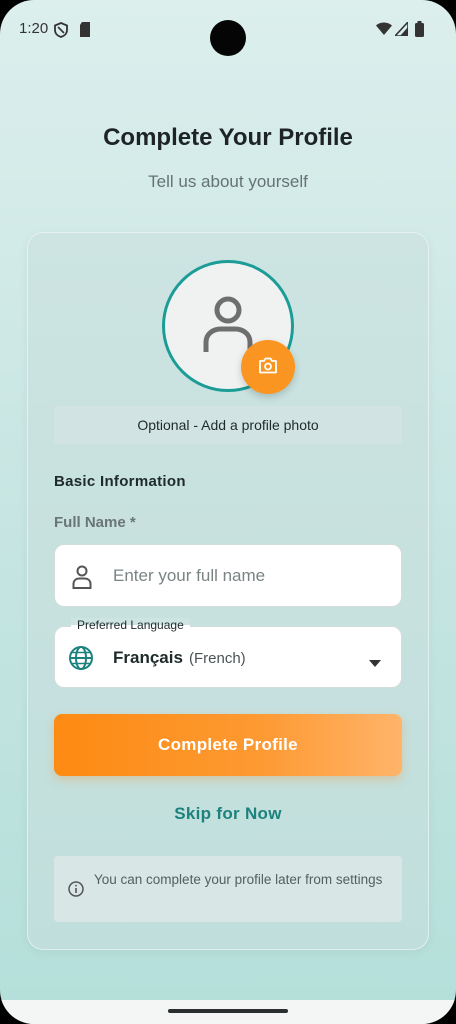 This screenshot has width=456, height=1024. What do you see at coordinates (228, 1011) in the screenshot?
I see `home-indicator` at bounding box center [228, 1011].